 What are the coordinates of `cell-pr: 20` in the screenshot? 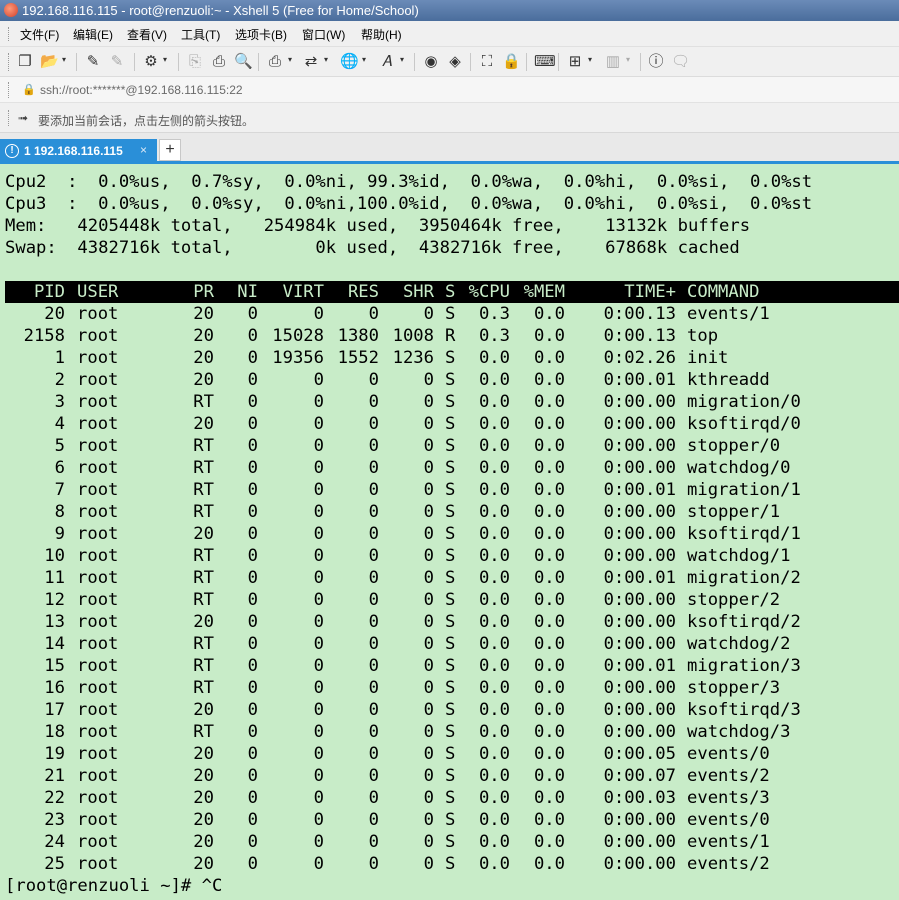 It's located at (203, 336).